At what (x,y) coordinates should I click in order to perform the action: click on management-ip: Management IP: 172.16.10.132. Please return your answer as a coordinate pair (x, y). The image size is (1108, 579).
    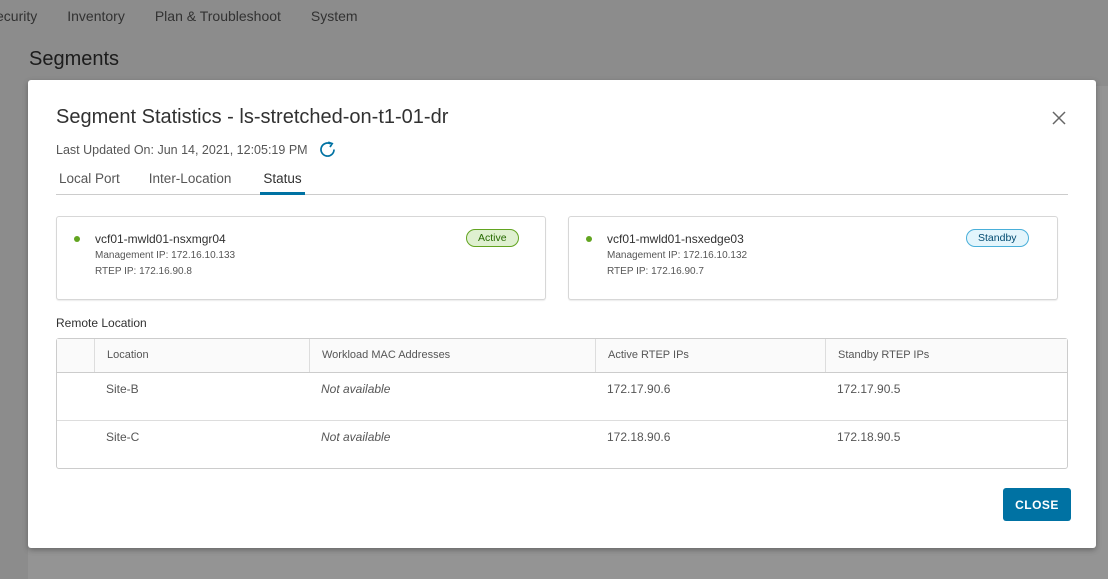
    Looking at the image, I should click on (677, 255).